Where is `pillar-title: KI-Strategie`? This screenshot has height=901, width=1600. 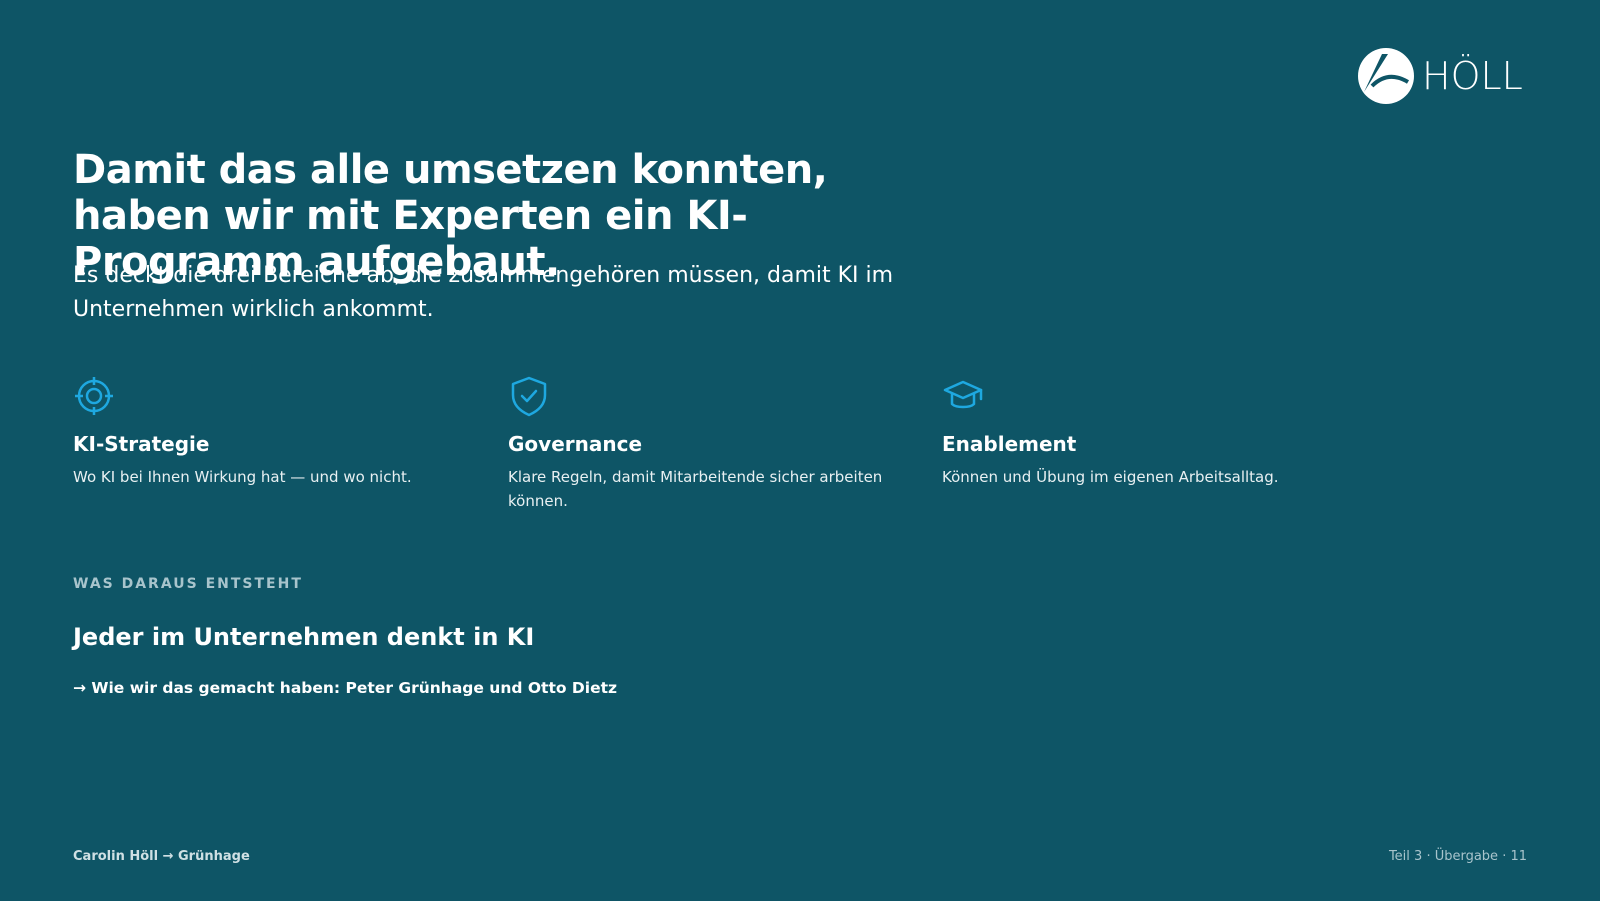
pillar-title: KI-Strategie is located at coordinates (141, 444).